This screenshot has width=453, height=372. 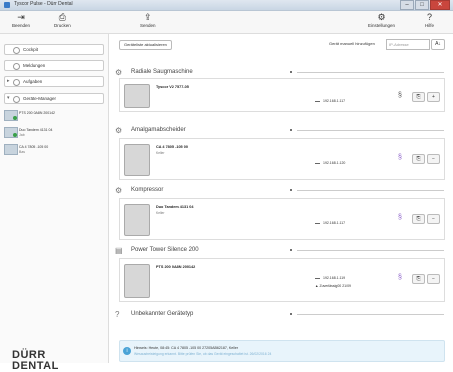 I want to click on printer-icon: ⎙, so click(x=62, y=17).